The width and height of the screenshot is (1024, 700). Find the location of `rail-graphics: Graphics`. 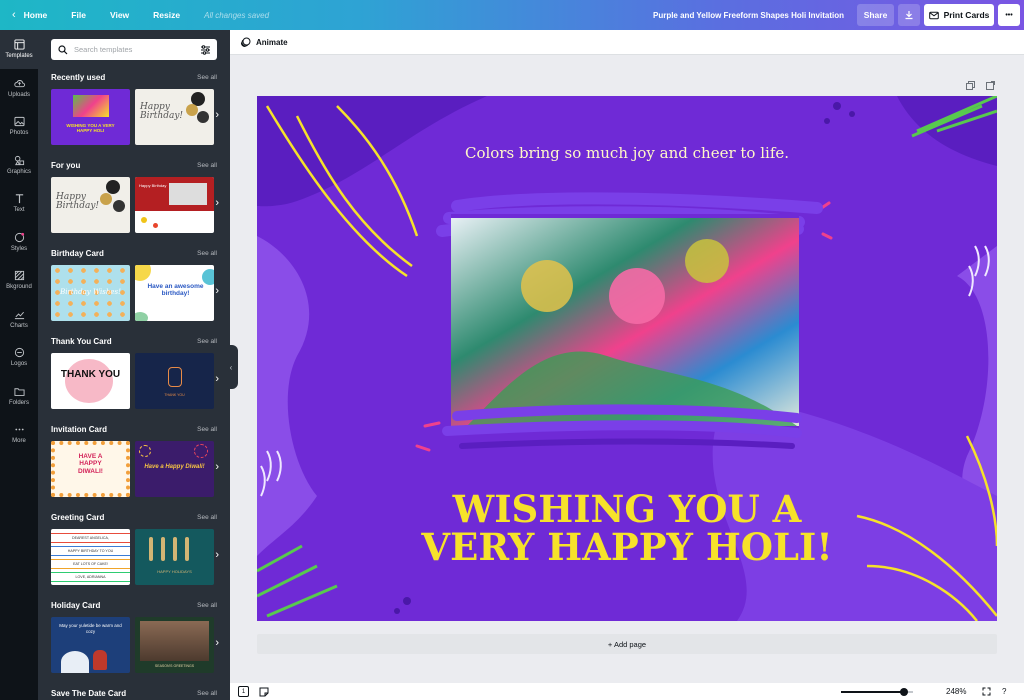

rail-graphics: Graphics is located at coordinates (19, 165).